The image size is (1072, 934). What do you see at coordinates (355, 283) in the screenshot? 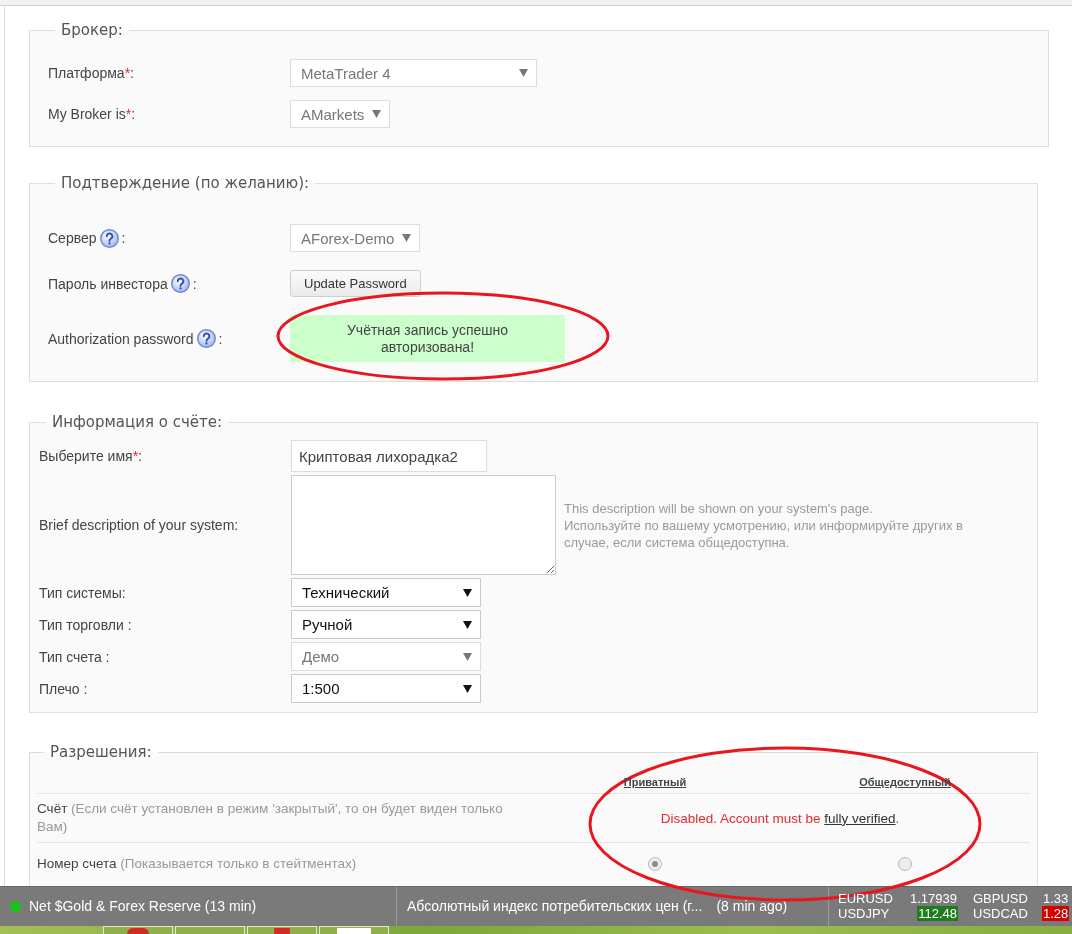
I see `update-password-button: Update Password` at bounding box center [355, 283].